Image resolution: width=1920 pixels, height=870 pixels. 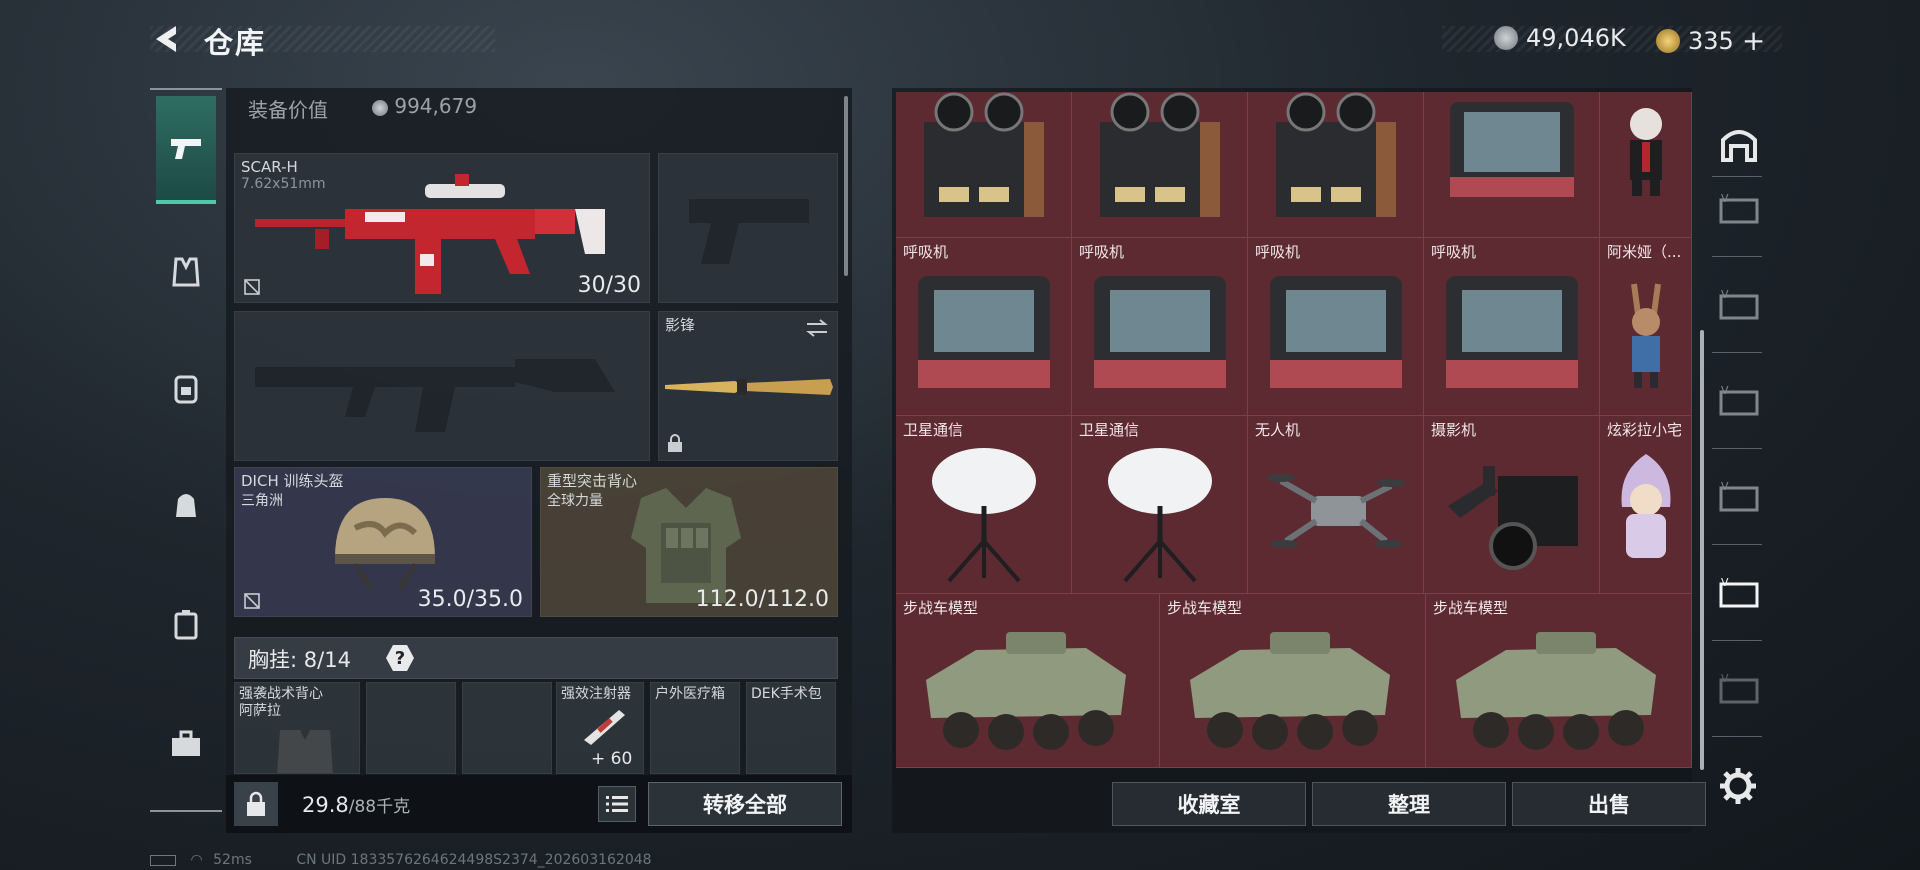 I want to click on rig-item-surgery-kit: DEK手术包, so click(x=791, y=728).